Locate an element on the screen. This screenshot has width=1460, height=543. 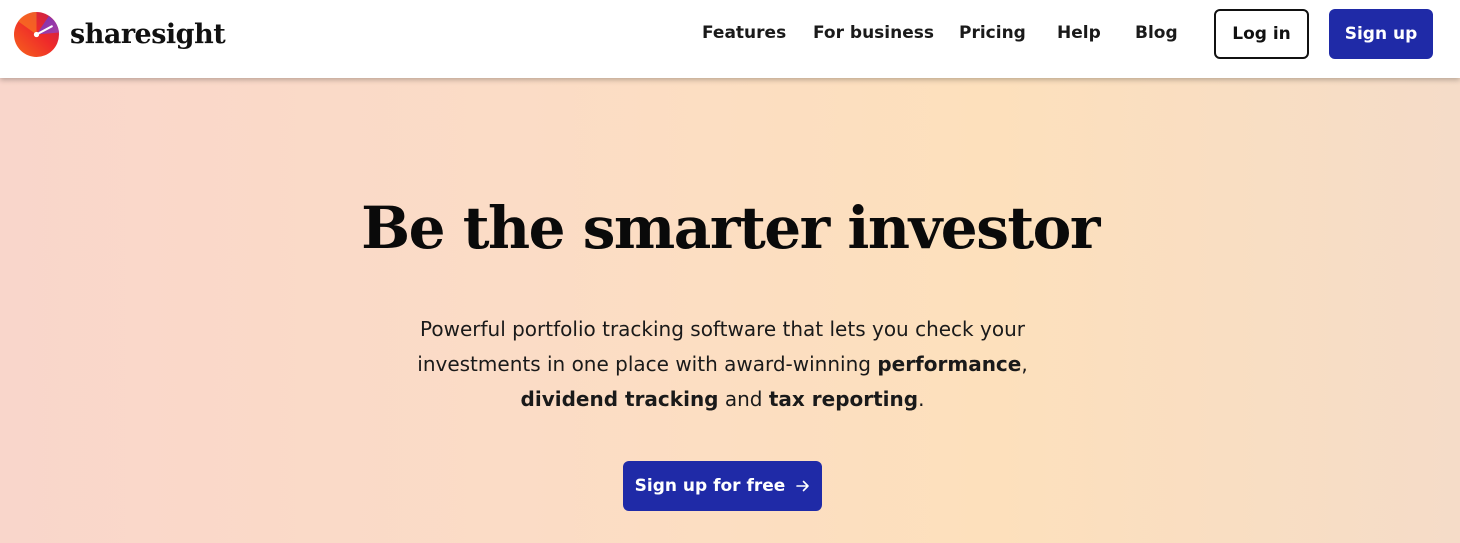
nav-for-business-link: For business is located at coordinates (873, 33).